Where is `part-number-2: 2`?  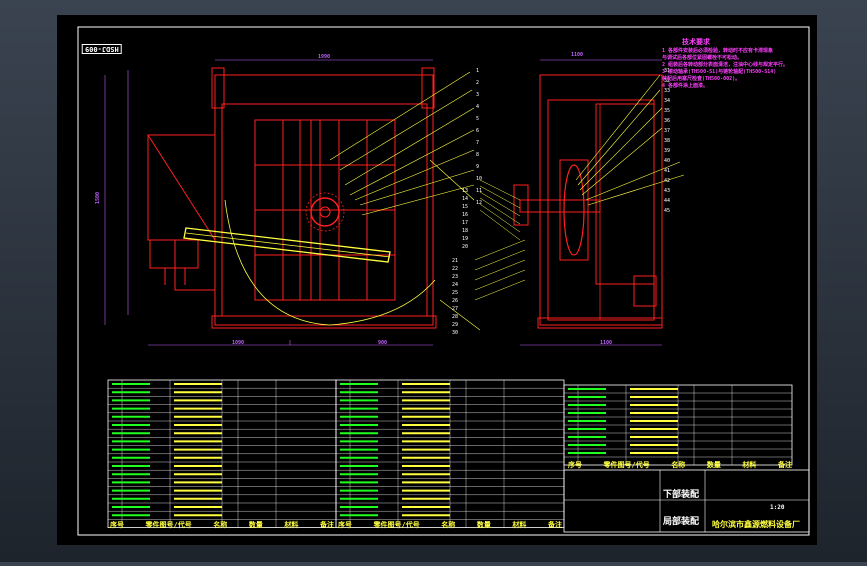
part-number-2: 2 is located at coordinates (477, 83).